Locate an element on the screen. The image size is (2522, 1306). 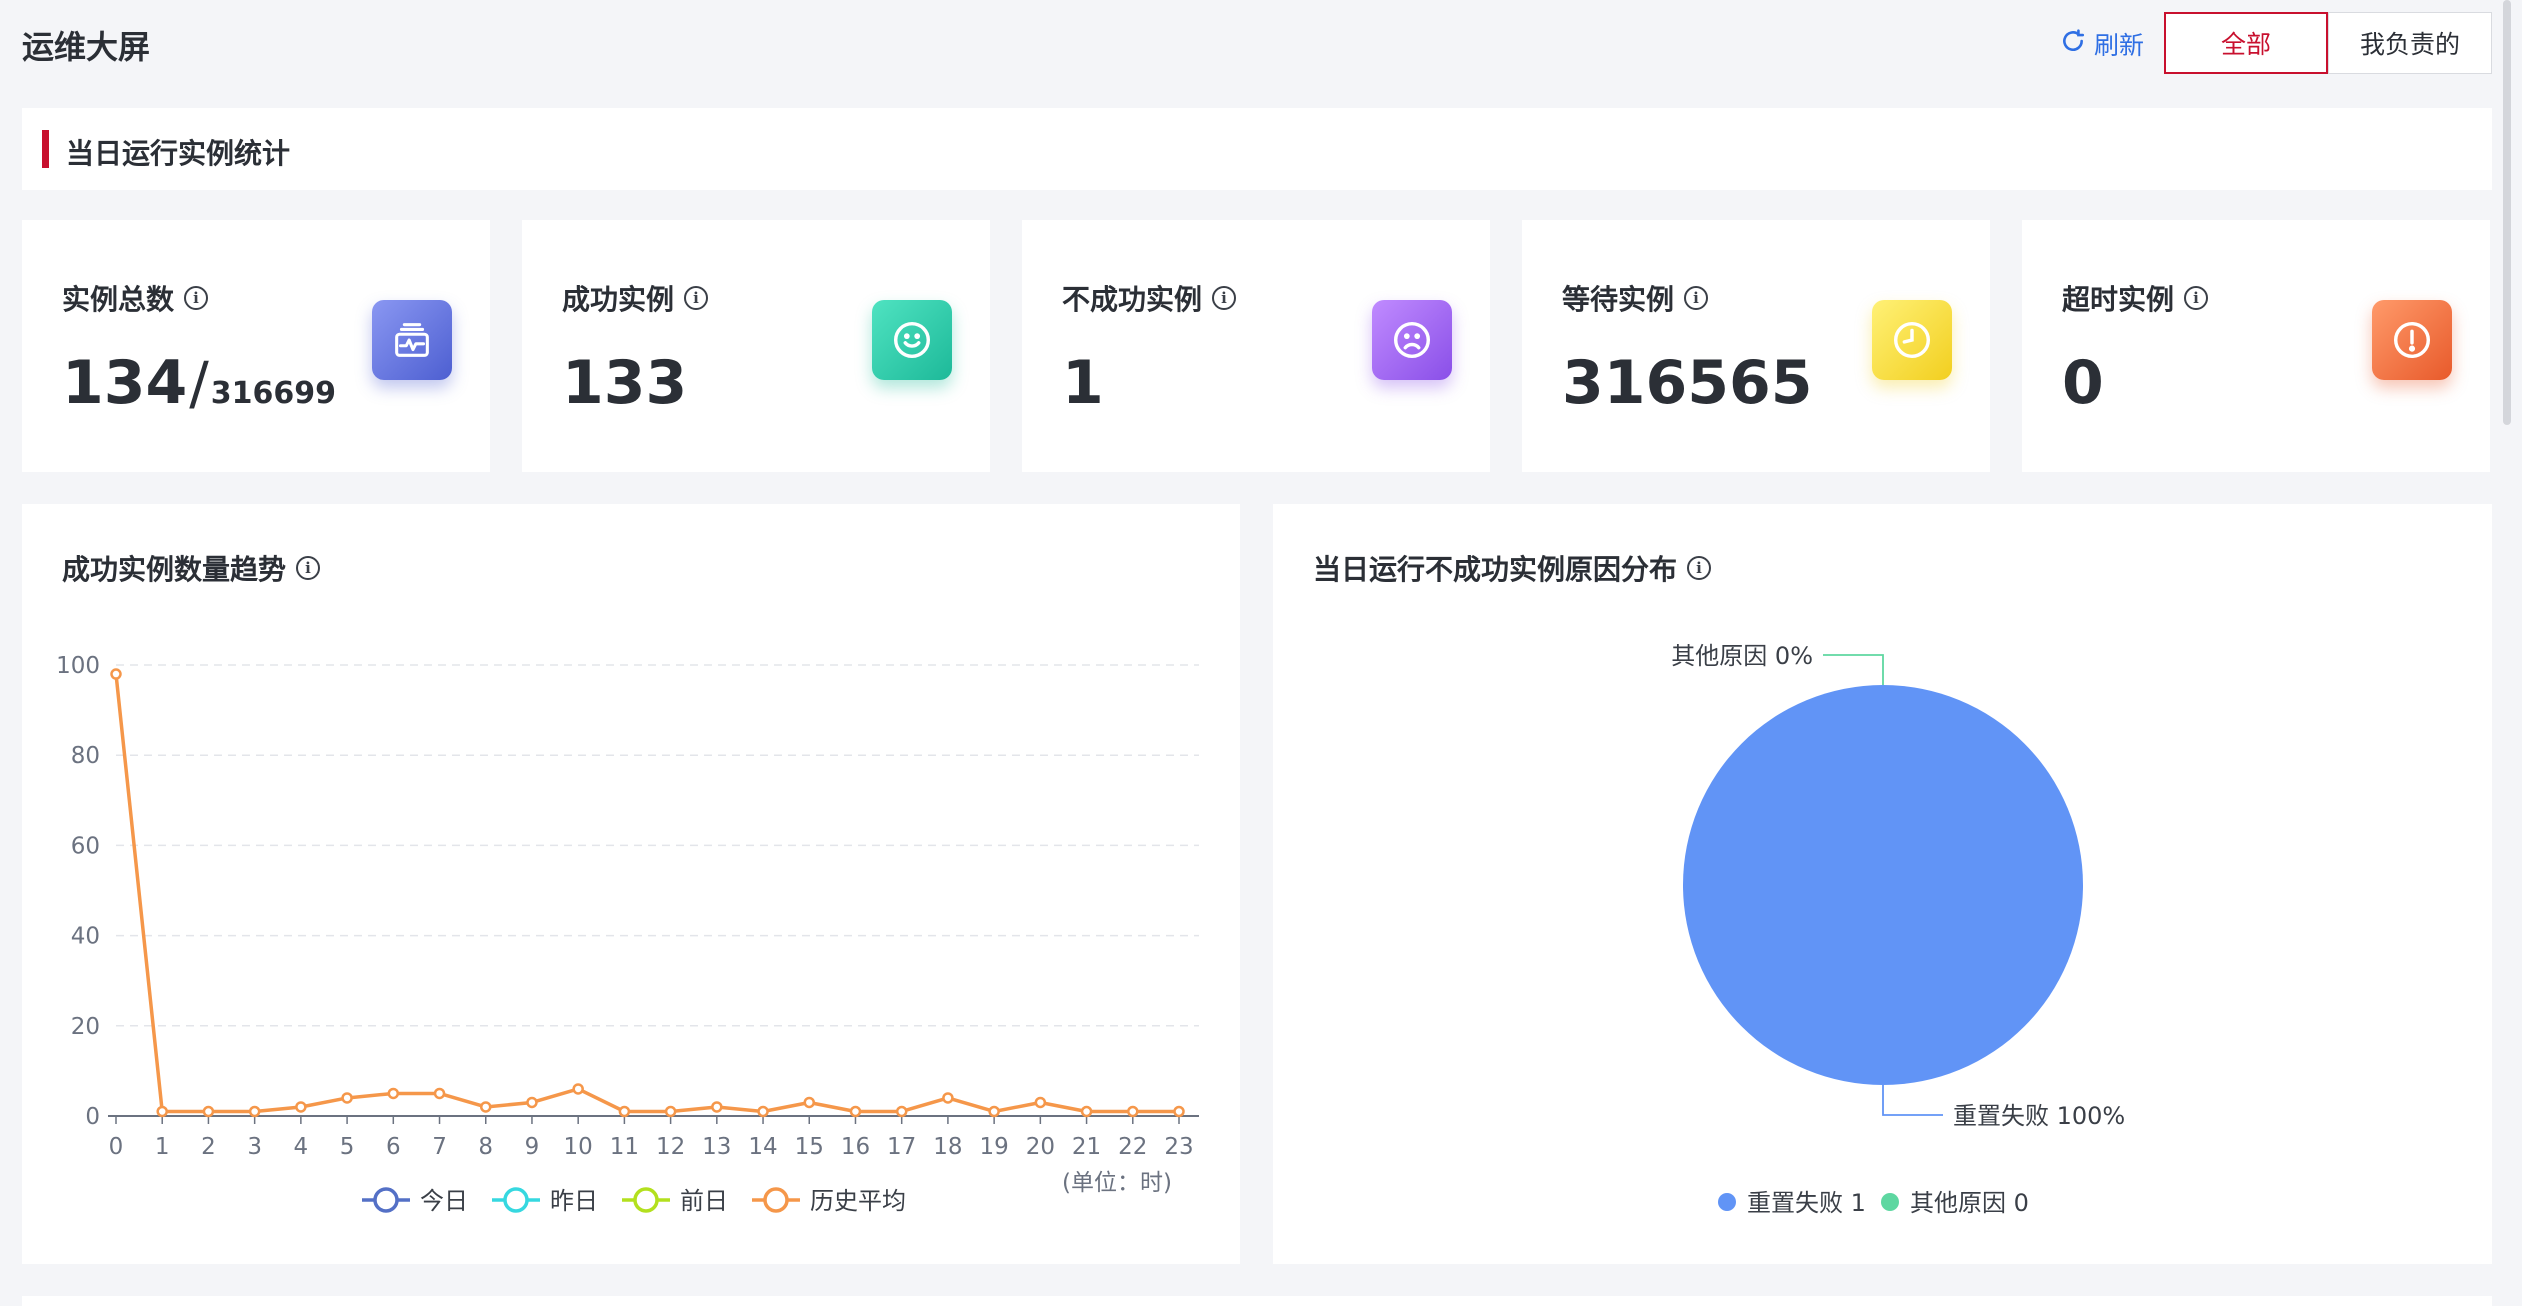
series-line is located at coordinates (646, 893).